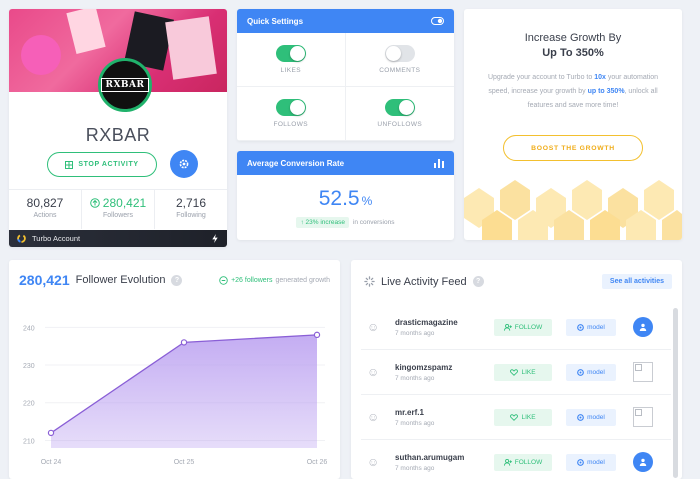  What do you see at coordinates (600, 77) in the screenshot?
I see `upgrade-text-b: 10x` at bounding box center [600, 77].